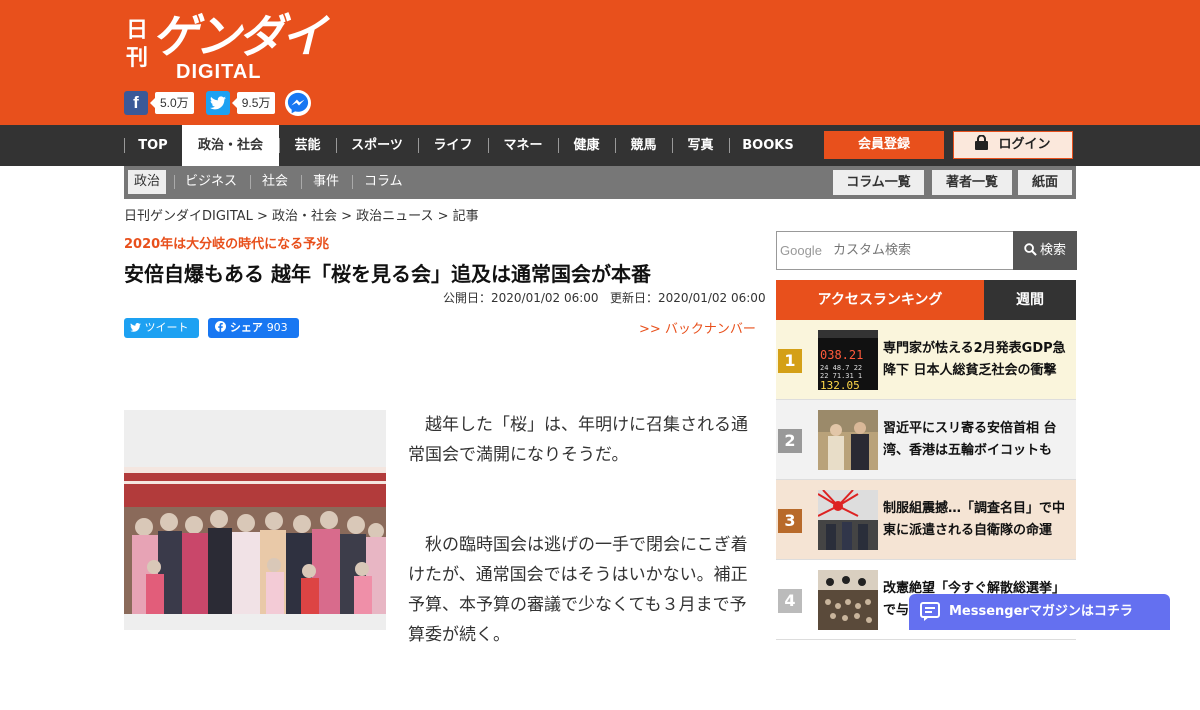 This screenshot has width=1200, height=710. What do you see at coordinates (1024, 144) in the screenshot?
I see `login-label: ログイン` at bounding box center [1024, 144].